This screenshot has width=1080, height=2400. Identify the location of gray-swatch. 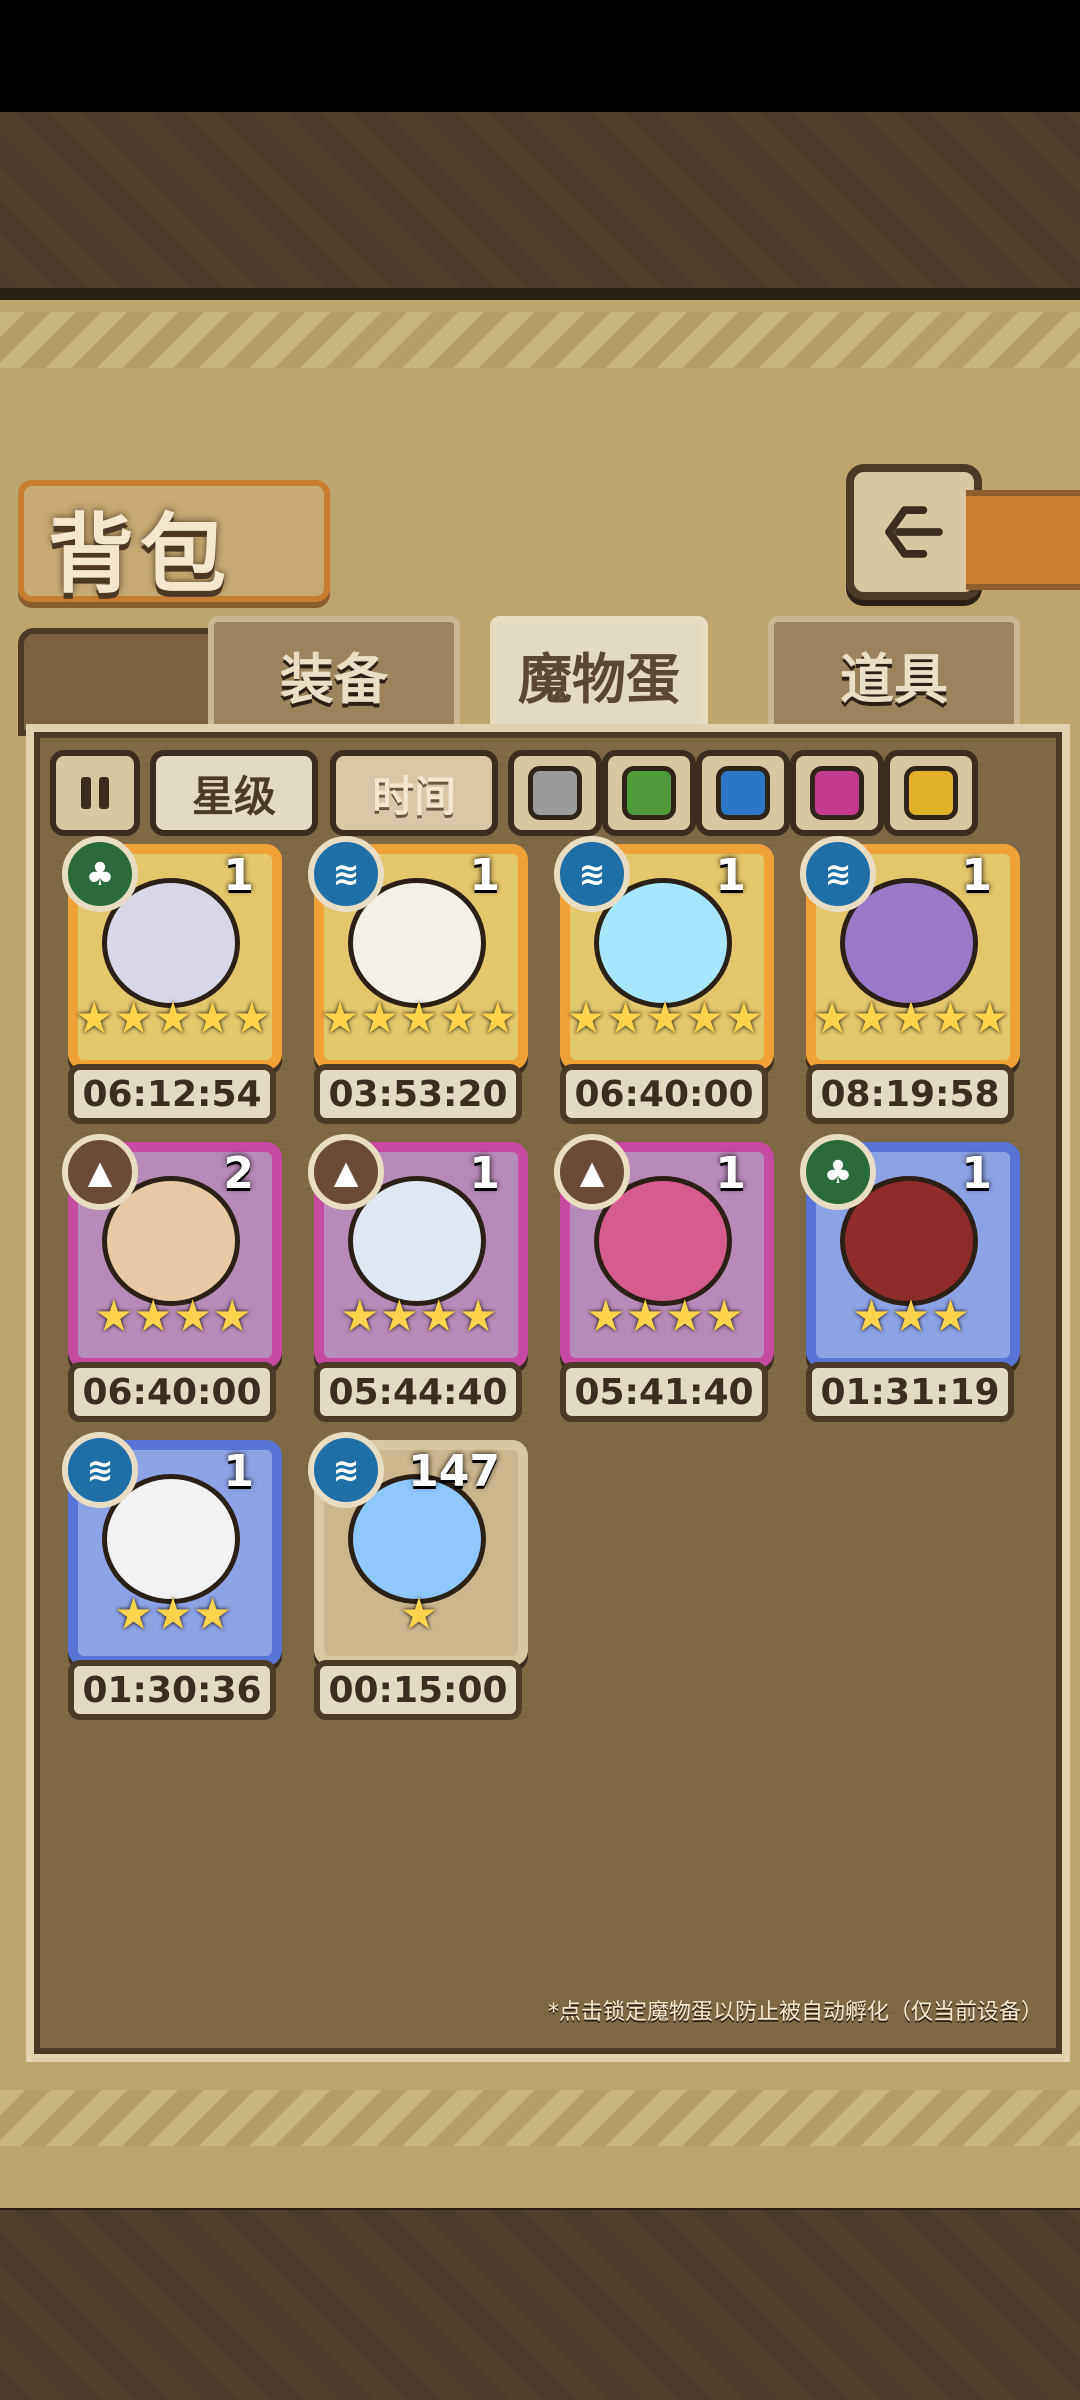
(555, 793).